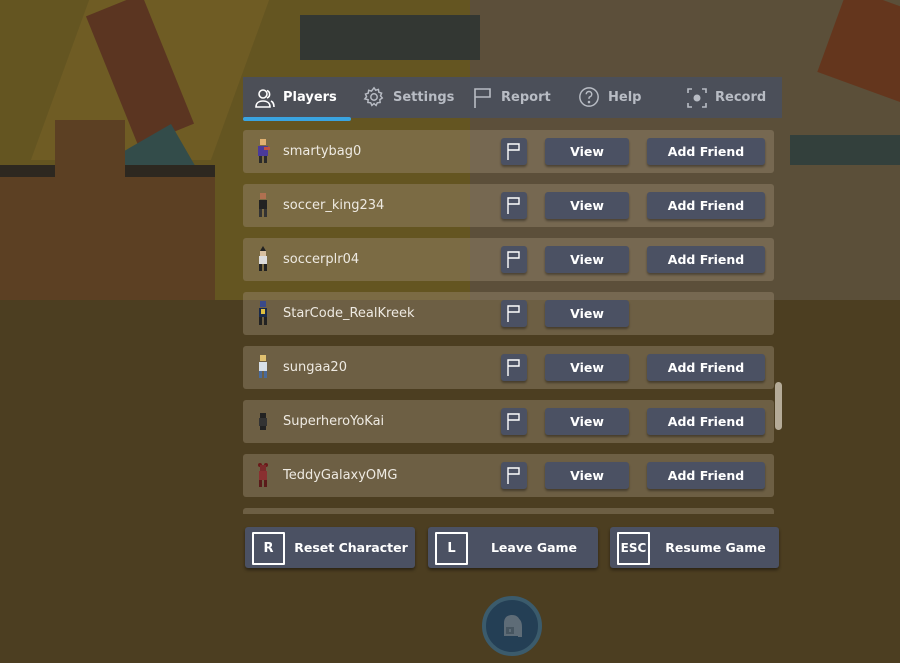 This screenshot has height=663, width=900. I want to click on tab-report-label: Report, so click(526, 97).